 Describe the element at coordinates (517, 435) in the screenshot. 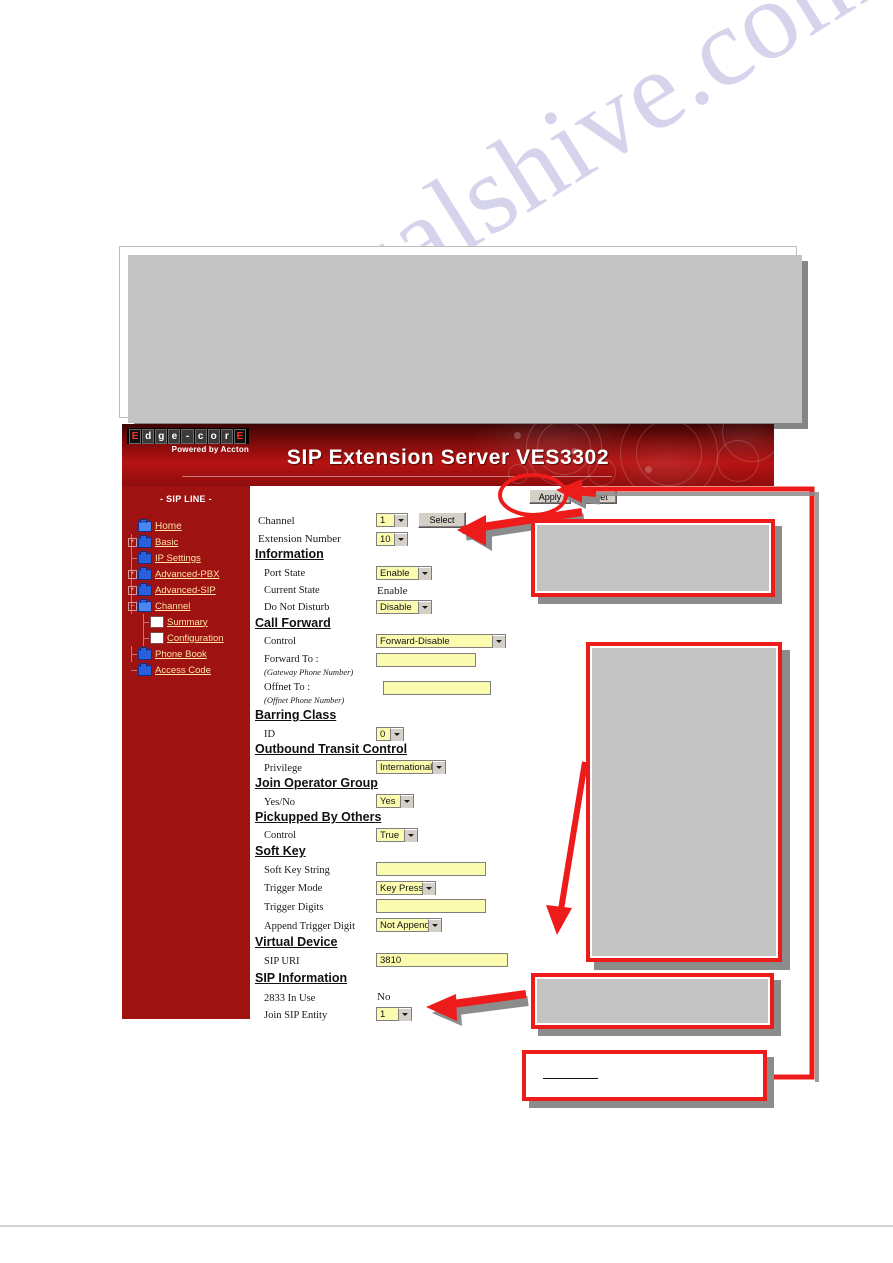

I see `banner-decor-dot` at that location.